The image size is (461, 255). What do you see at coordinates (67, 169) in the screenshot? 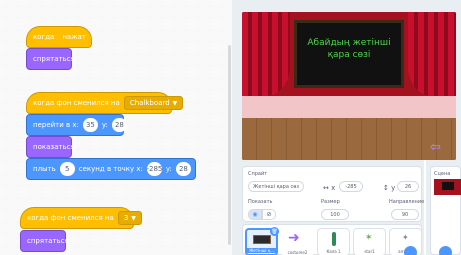
I see `glide-secs-input: 5` at bounding box center [67, 169].